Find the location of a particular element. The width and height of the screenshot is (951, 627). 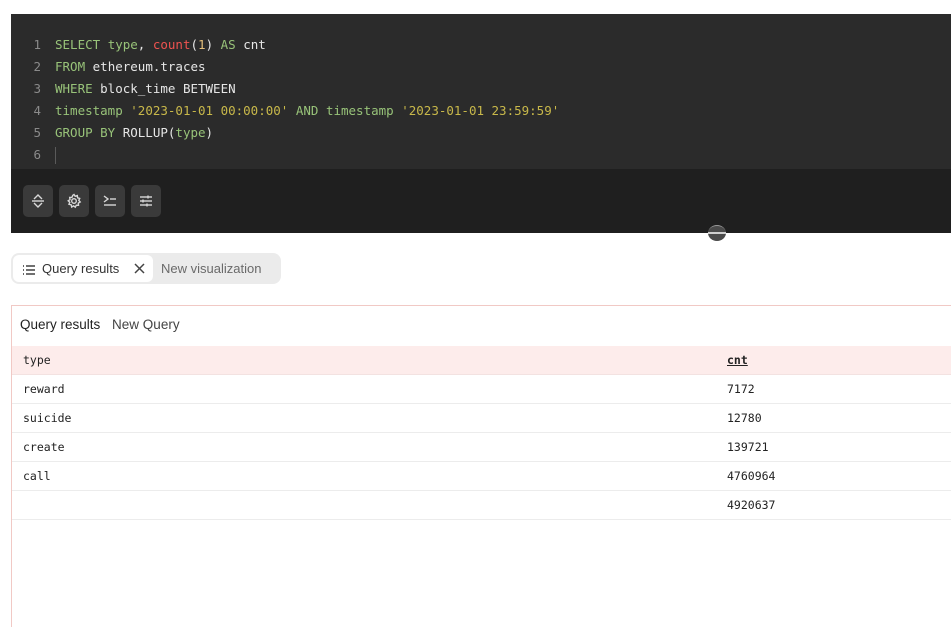

line-text: GROUP BY ROLLUP(type) is located at coordinates (134, 133).